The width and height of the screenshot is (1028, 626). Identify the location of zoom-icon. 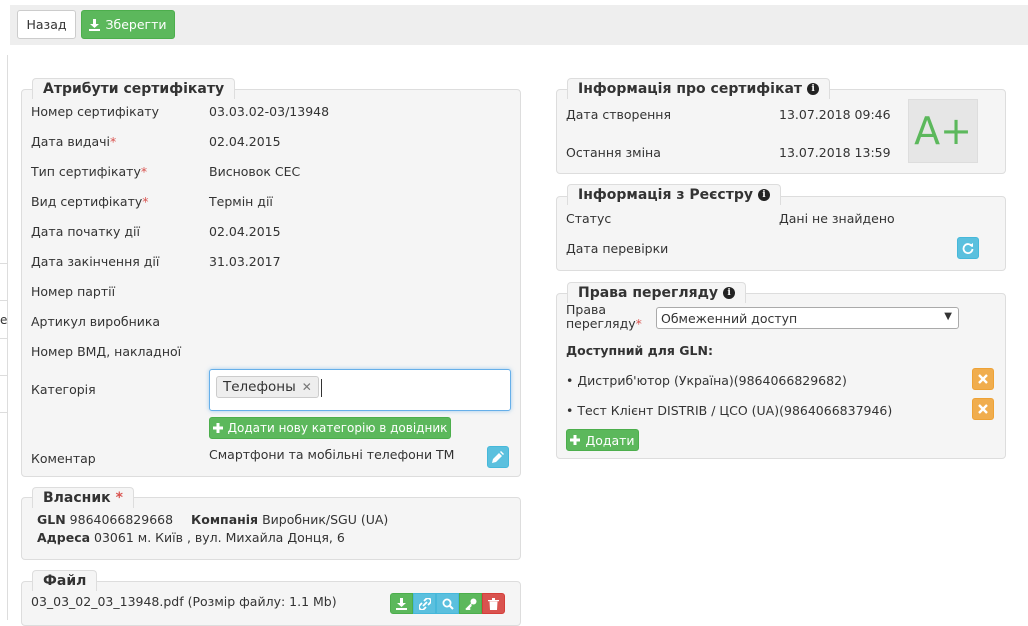
(448, 604).